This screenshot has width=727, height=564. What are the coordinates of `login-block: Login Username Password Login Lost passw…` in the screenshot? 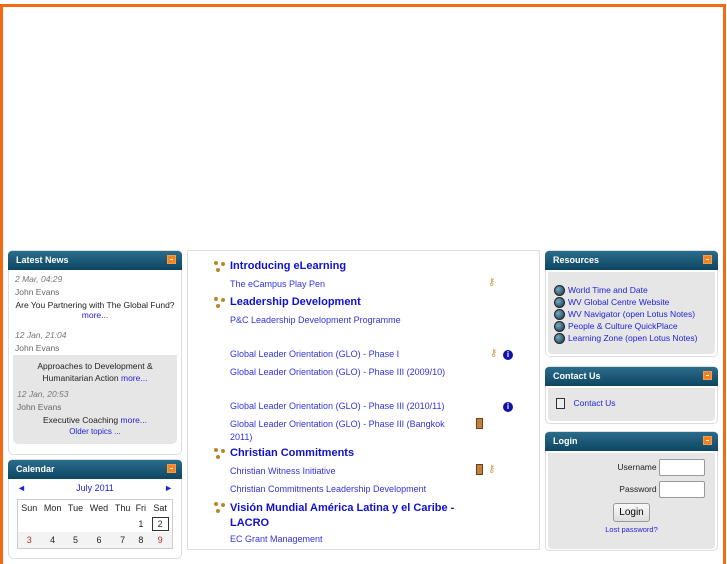 It's located at (631, 491).